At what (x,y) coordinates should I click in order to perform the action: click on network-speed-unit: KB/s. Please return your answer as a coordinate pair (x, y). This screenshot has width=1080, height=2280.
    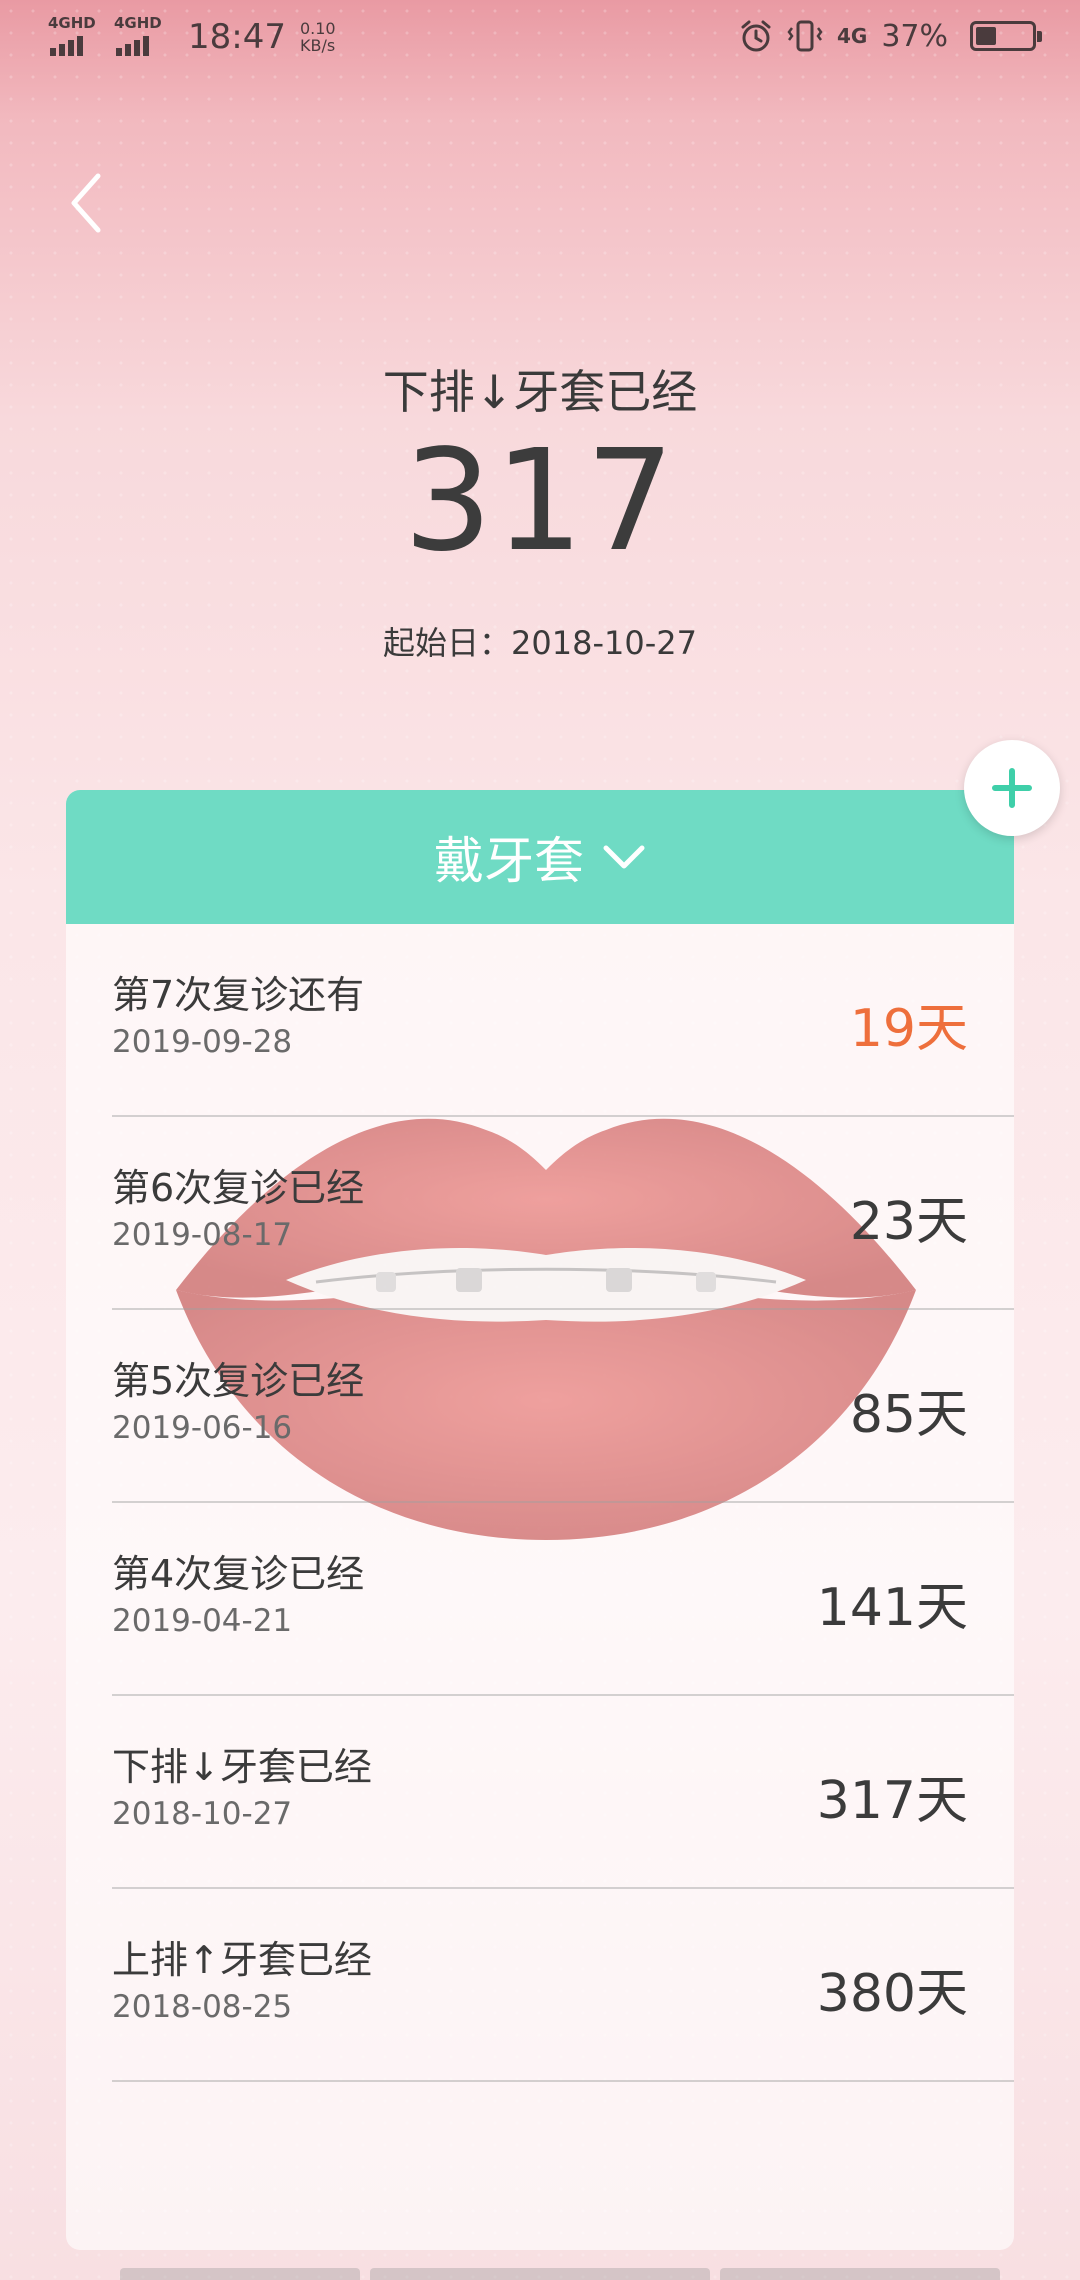
    Looking at the image, I should click on (317, 45).